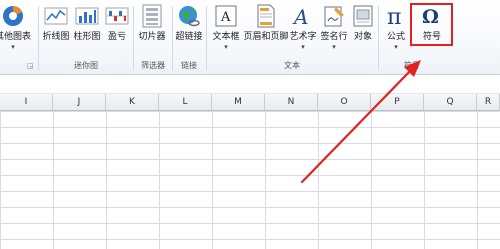 This screenshot has height=249, width=500. I want to click on slicer-icon, so click(152, 16).